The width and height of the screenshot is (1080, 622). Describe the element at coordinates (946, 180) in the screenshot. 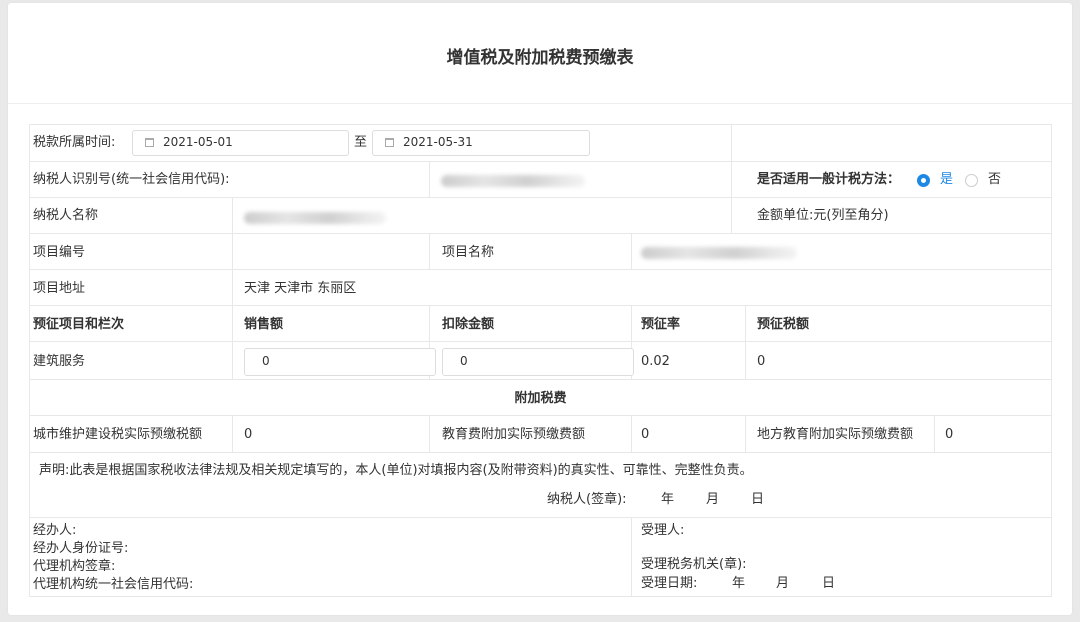

I see `general-method-yes-label: 是` at that location.